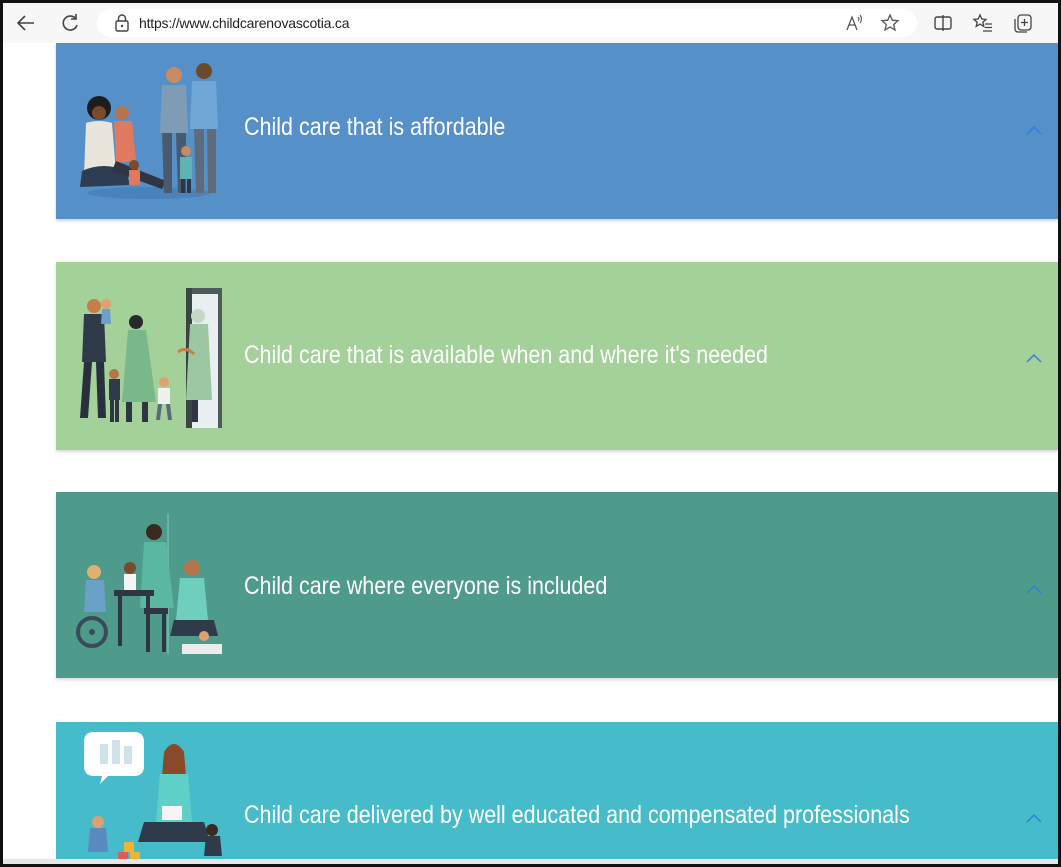  I want to click on back-arrow-icon, so click(26, 23).